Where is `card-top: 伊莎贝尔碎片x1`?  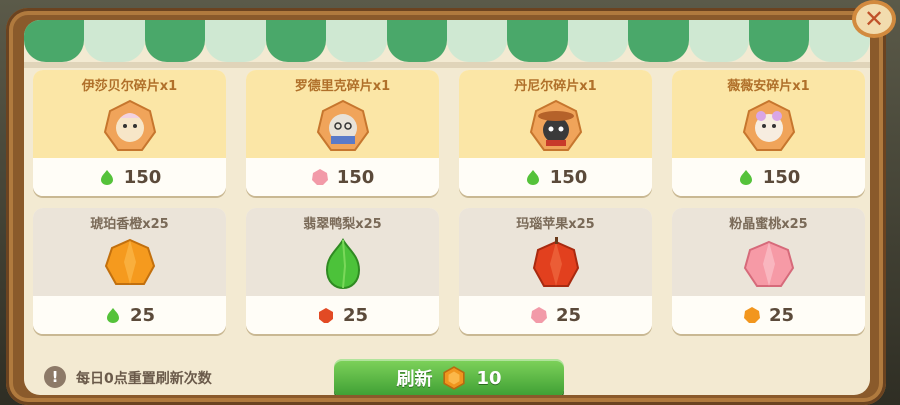
card-top: 伊莎贝尔碎片x1 is located at coordinates (129, 114).